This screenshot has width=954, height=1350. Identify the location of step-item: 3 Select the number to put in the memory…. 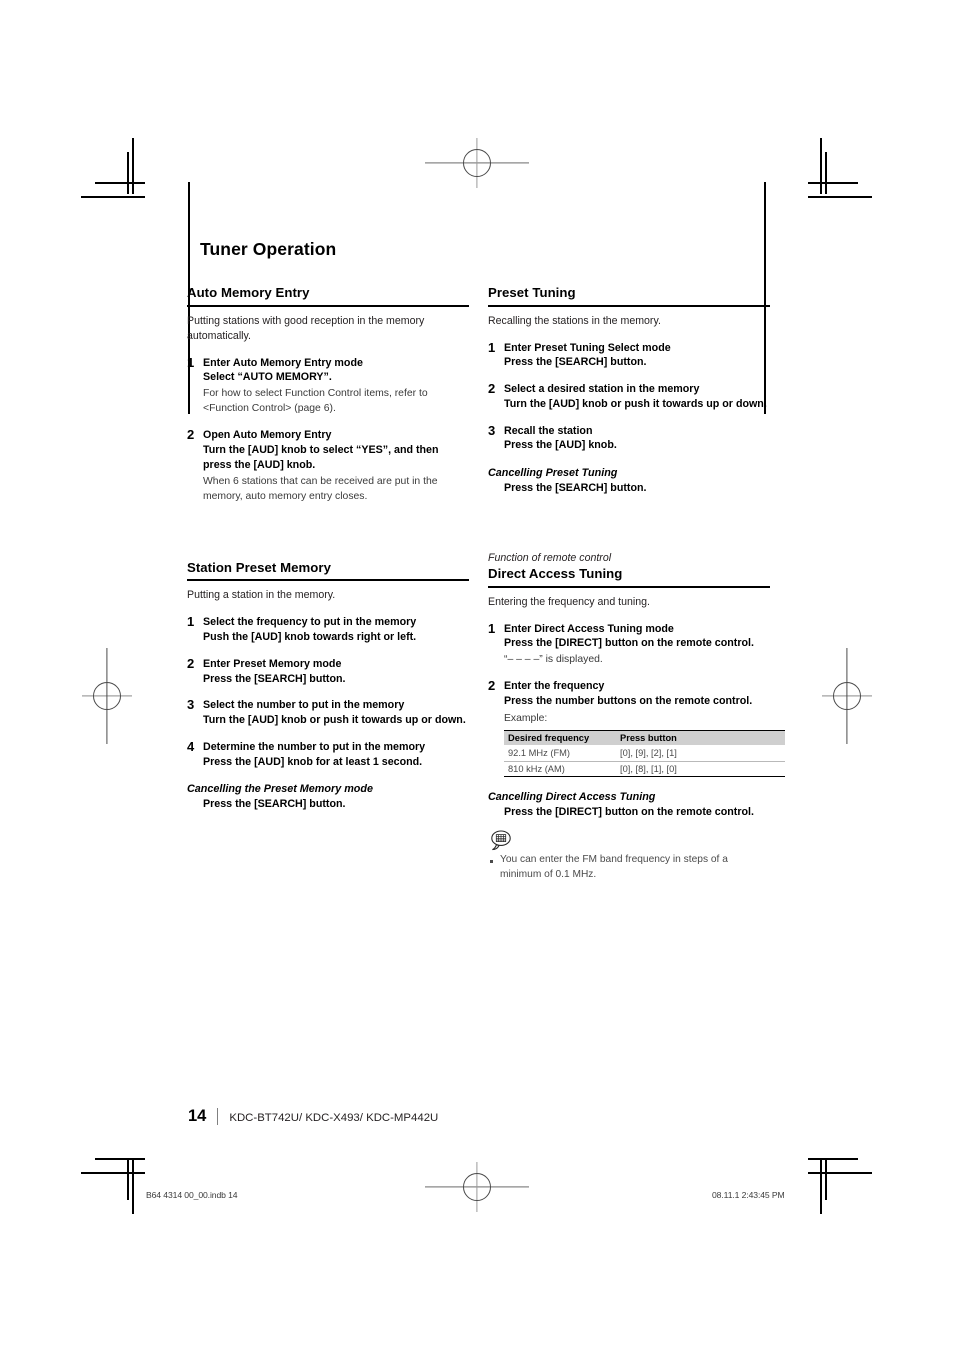
(328, 712).